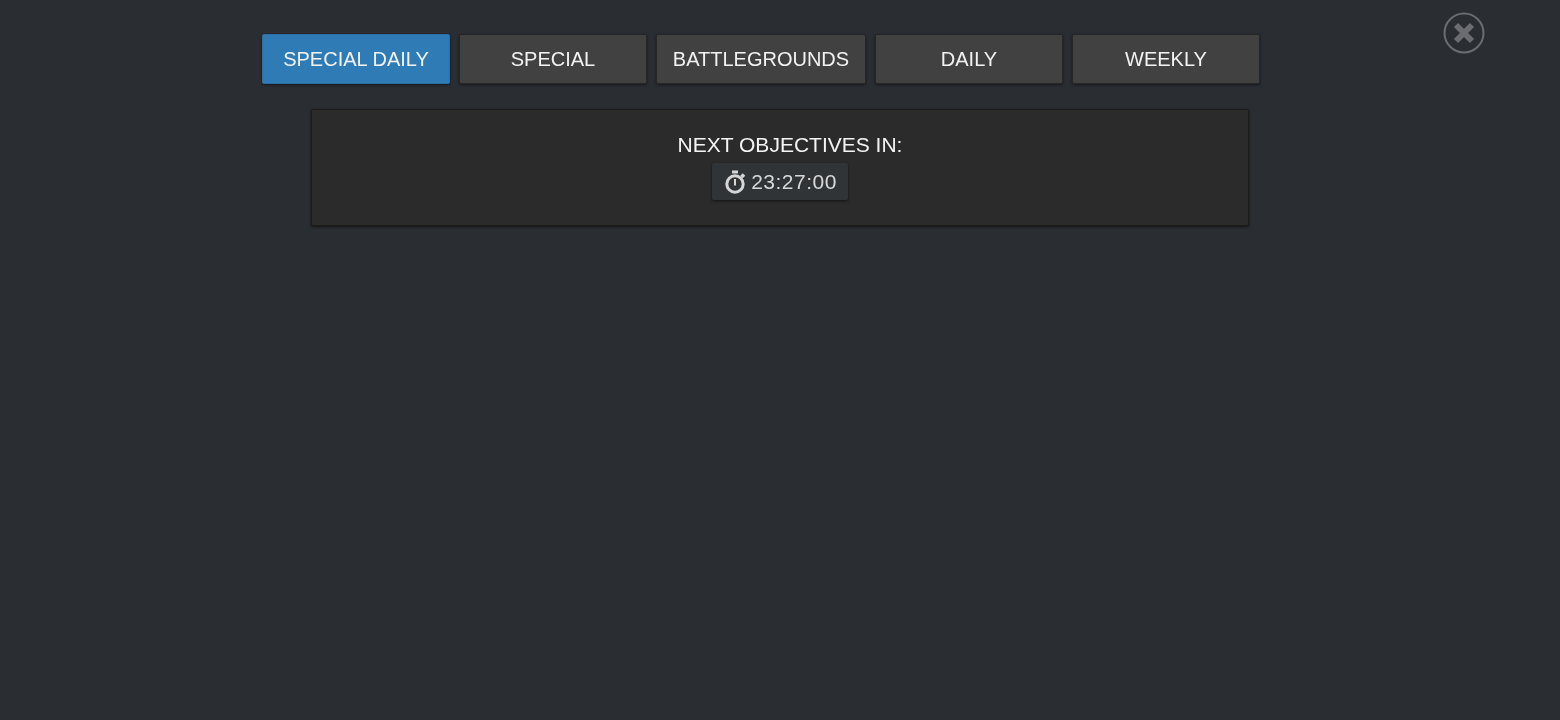 The width and height of the screenshot is (1560, 720). Describe the element at coordinates (794, 181) in the screenshot. I see `countdown-time: 23:27:00` at that location.